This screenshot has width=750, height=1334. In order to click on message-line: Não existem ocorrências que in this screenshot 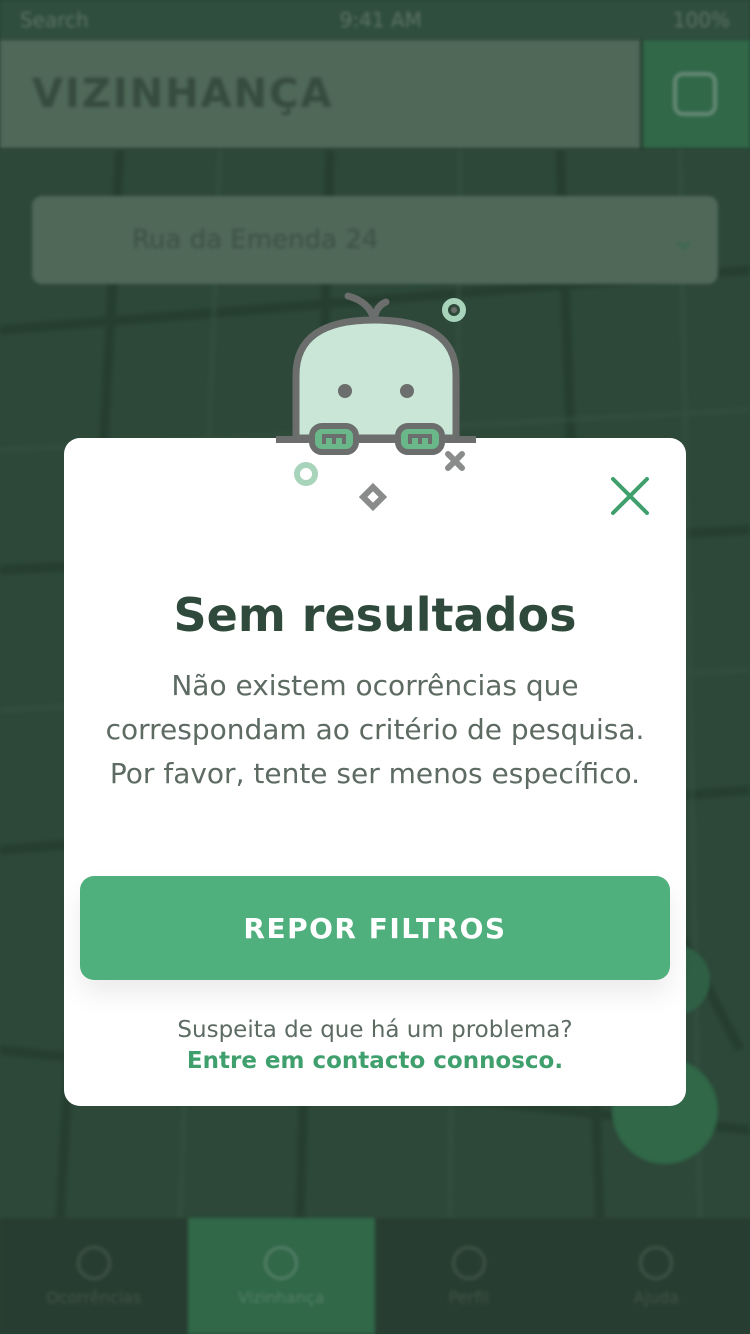, I will do `click(375, 685)`.